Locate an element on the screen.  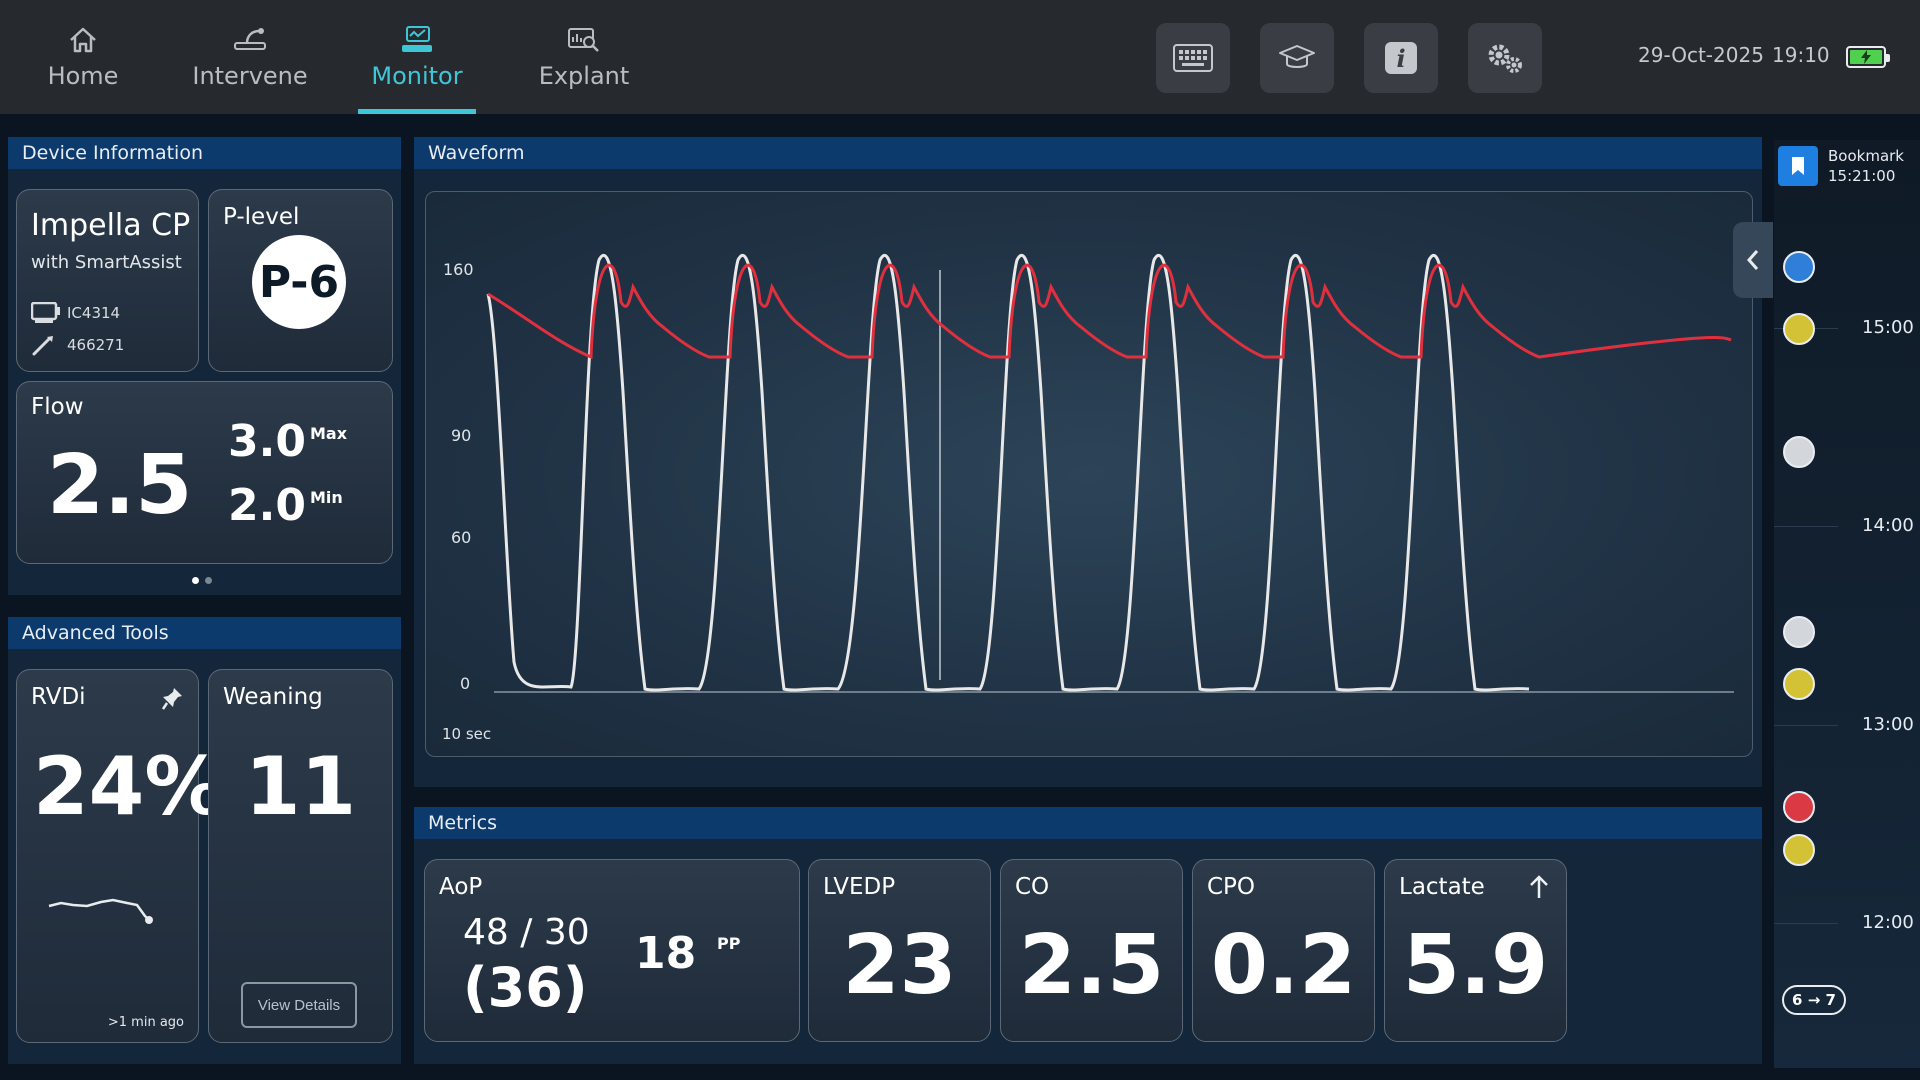
panel-title: Waveform is located at coordinates (1088, 153).